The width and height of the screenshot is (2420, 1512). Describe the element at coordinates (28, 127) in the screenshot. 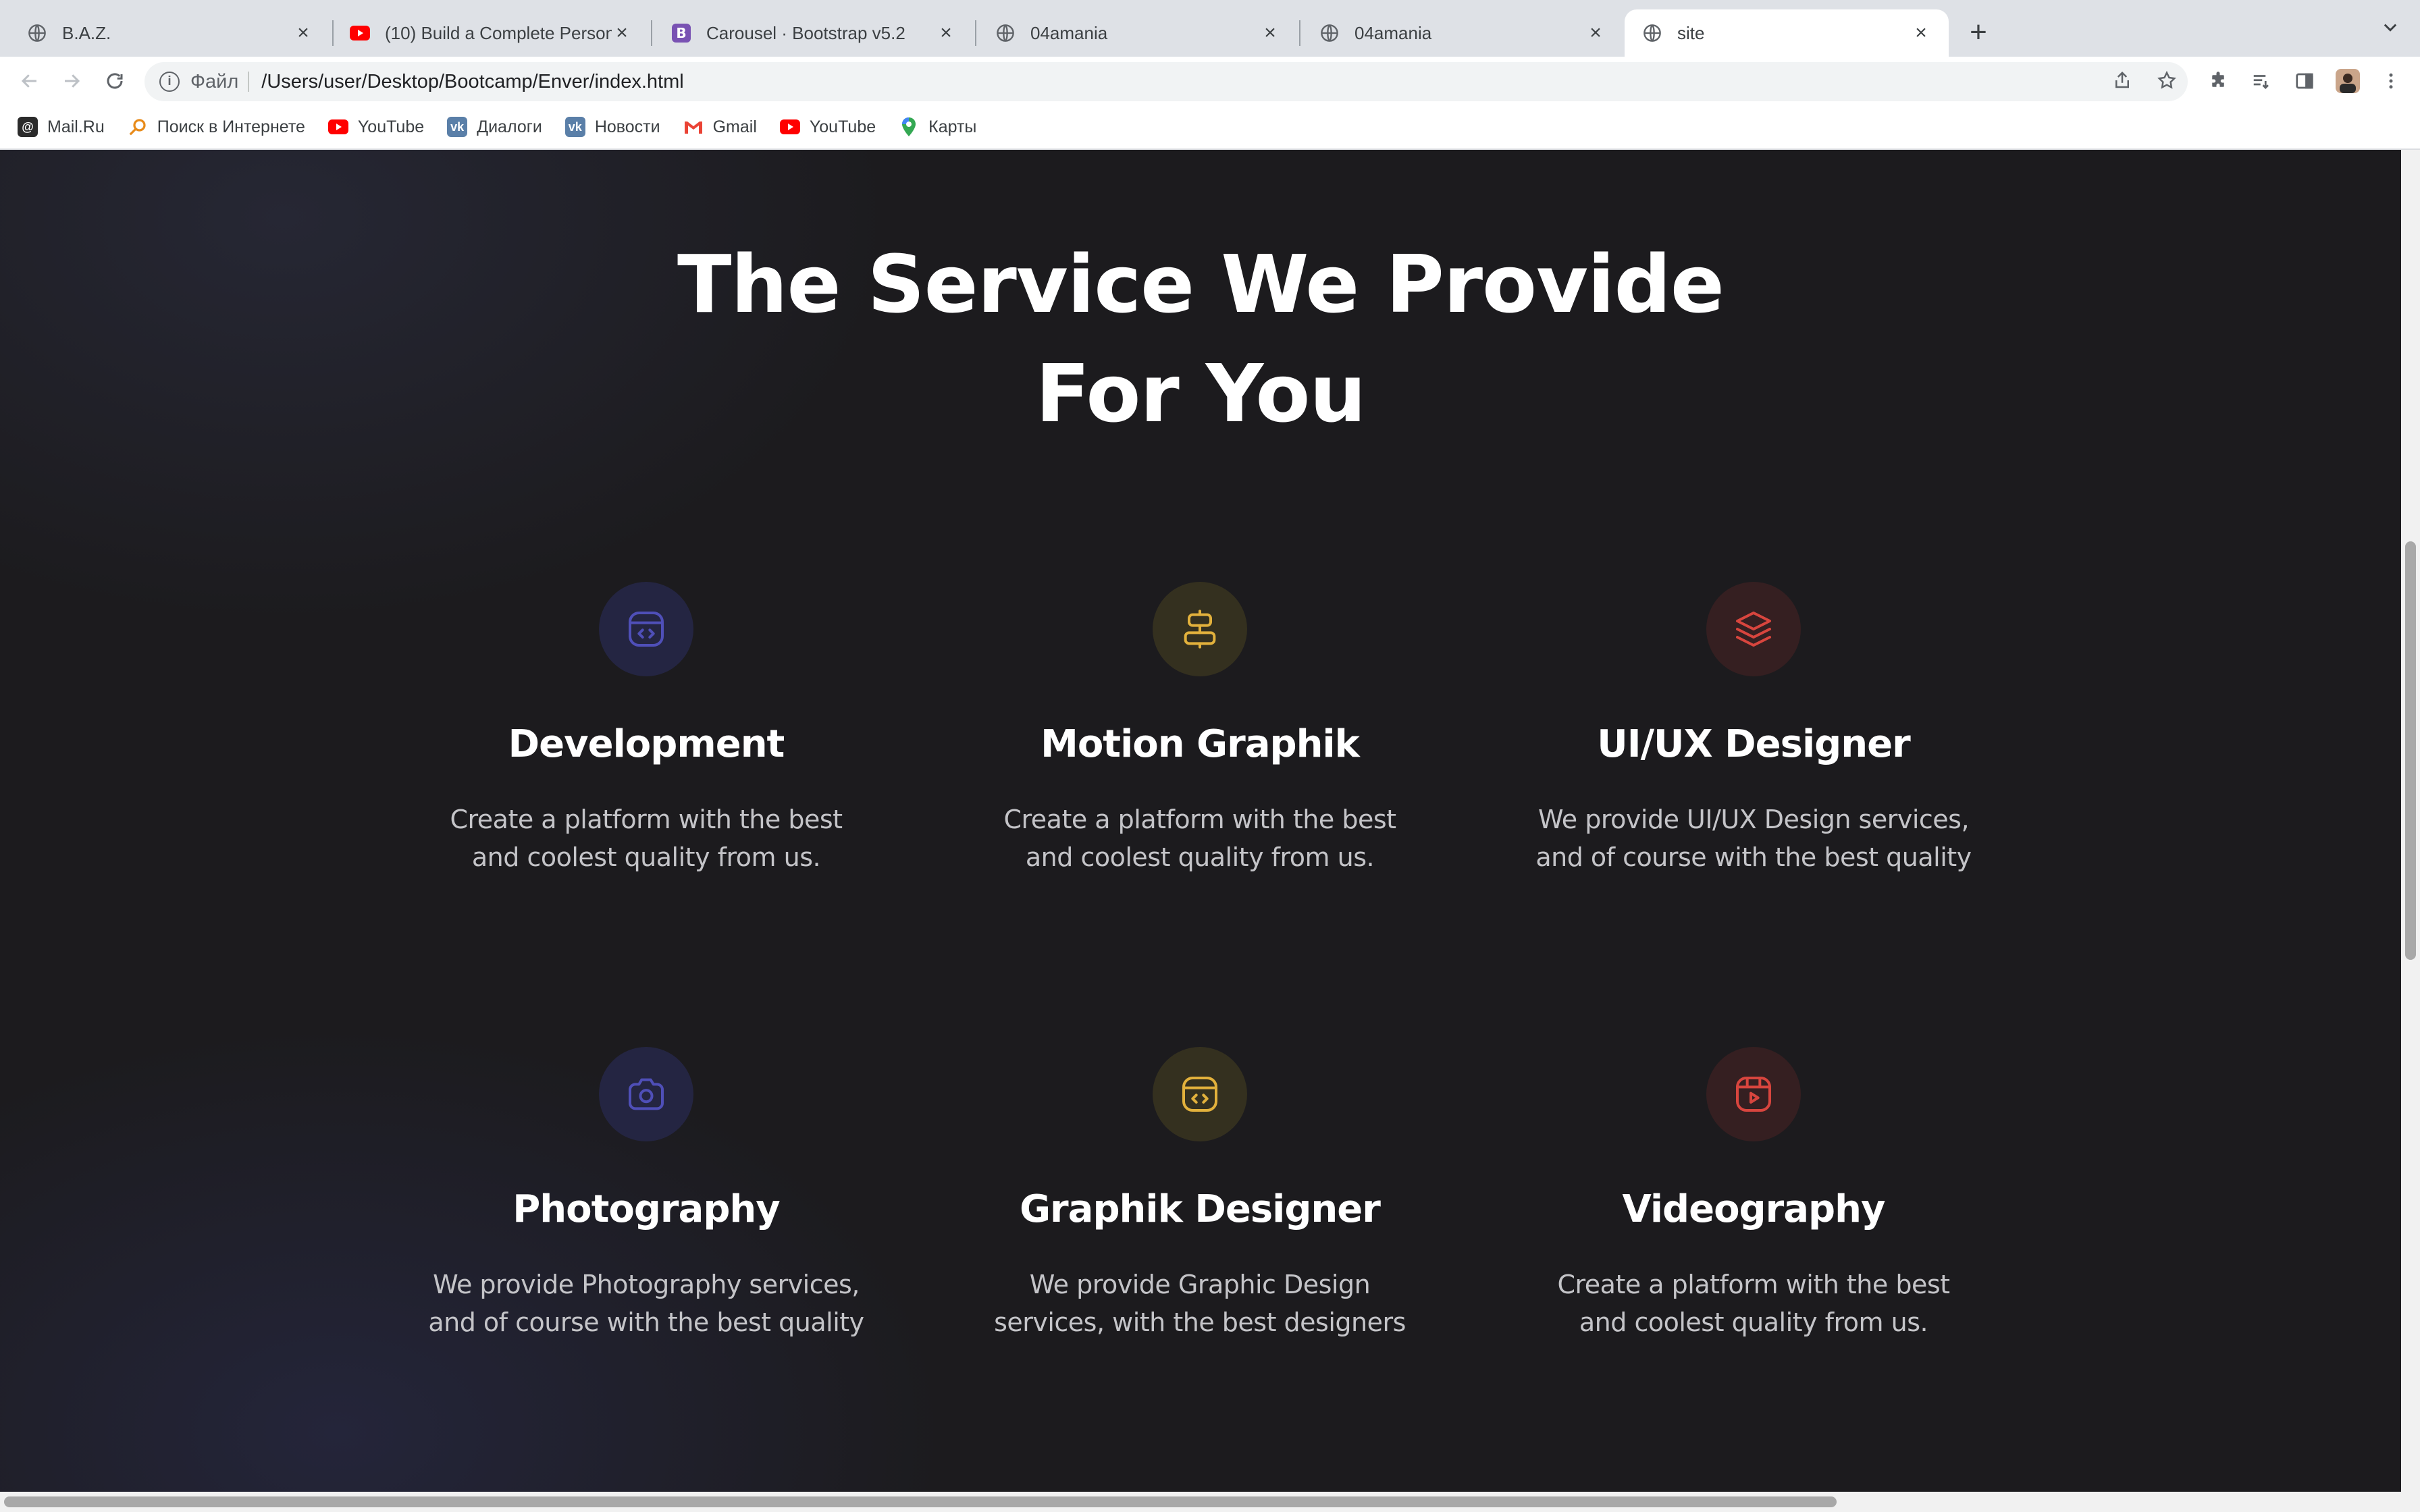

I see `mailru-icon: @` at that location.